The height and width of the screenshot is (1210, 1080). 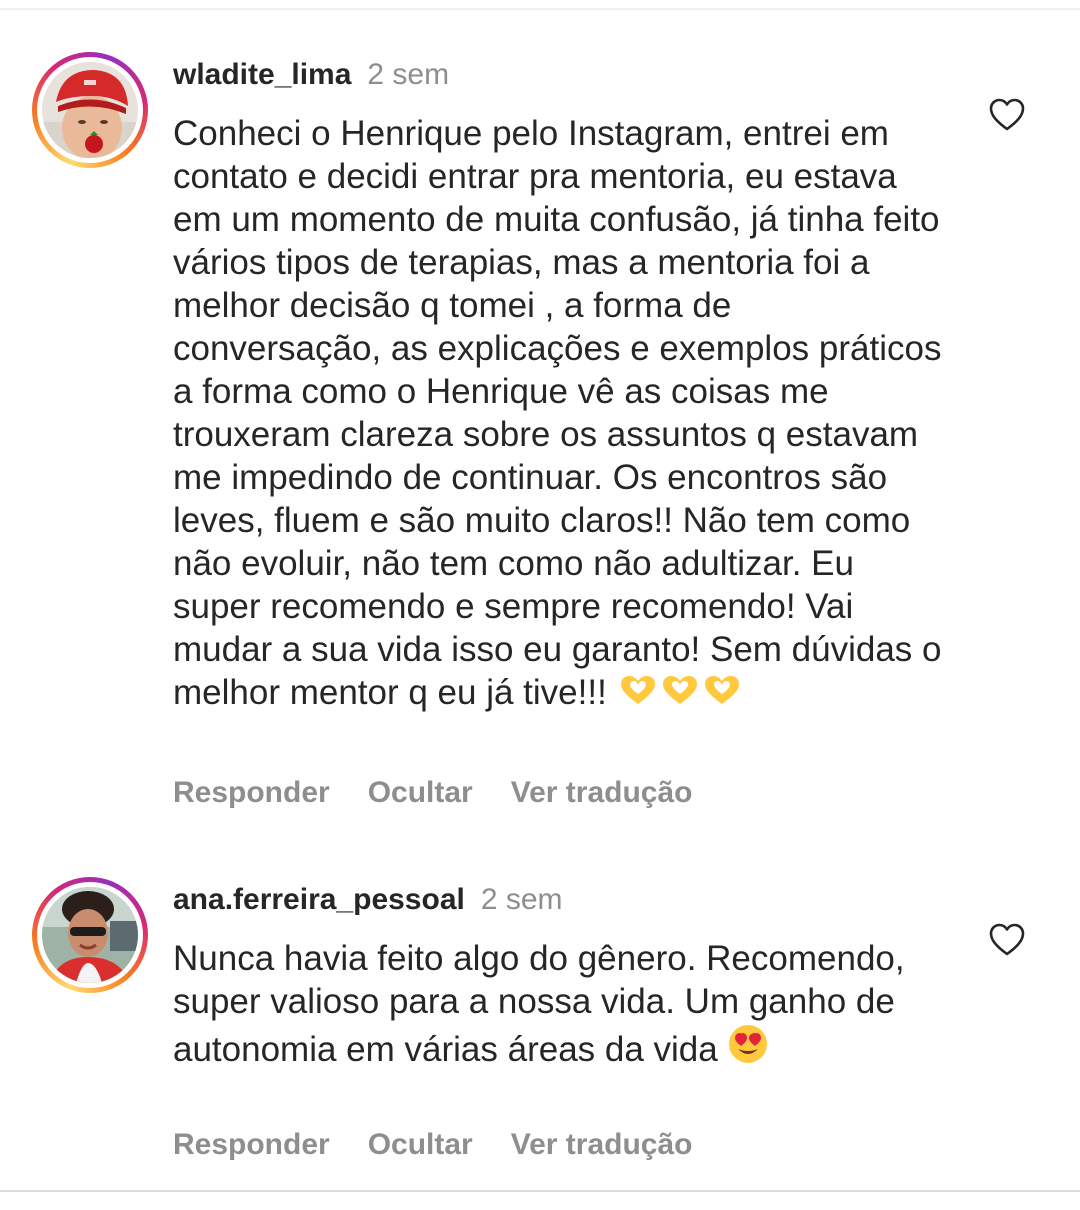 I want to click on comment-header: wladite_lima 2 sem, so click(x=311, y=75).